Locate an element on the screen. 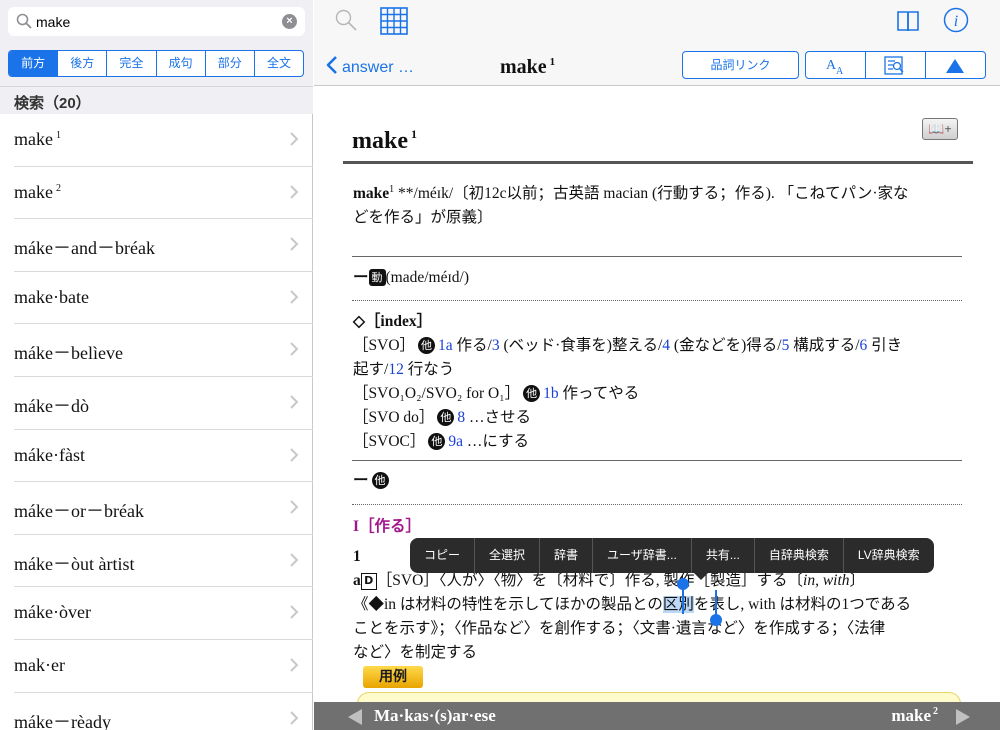  result-item: máke·fàst is located at coordinates (163, 456).